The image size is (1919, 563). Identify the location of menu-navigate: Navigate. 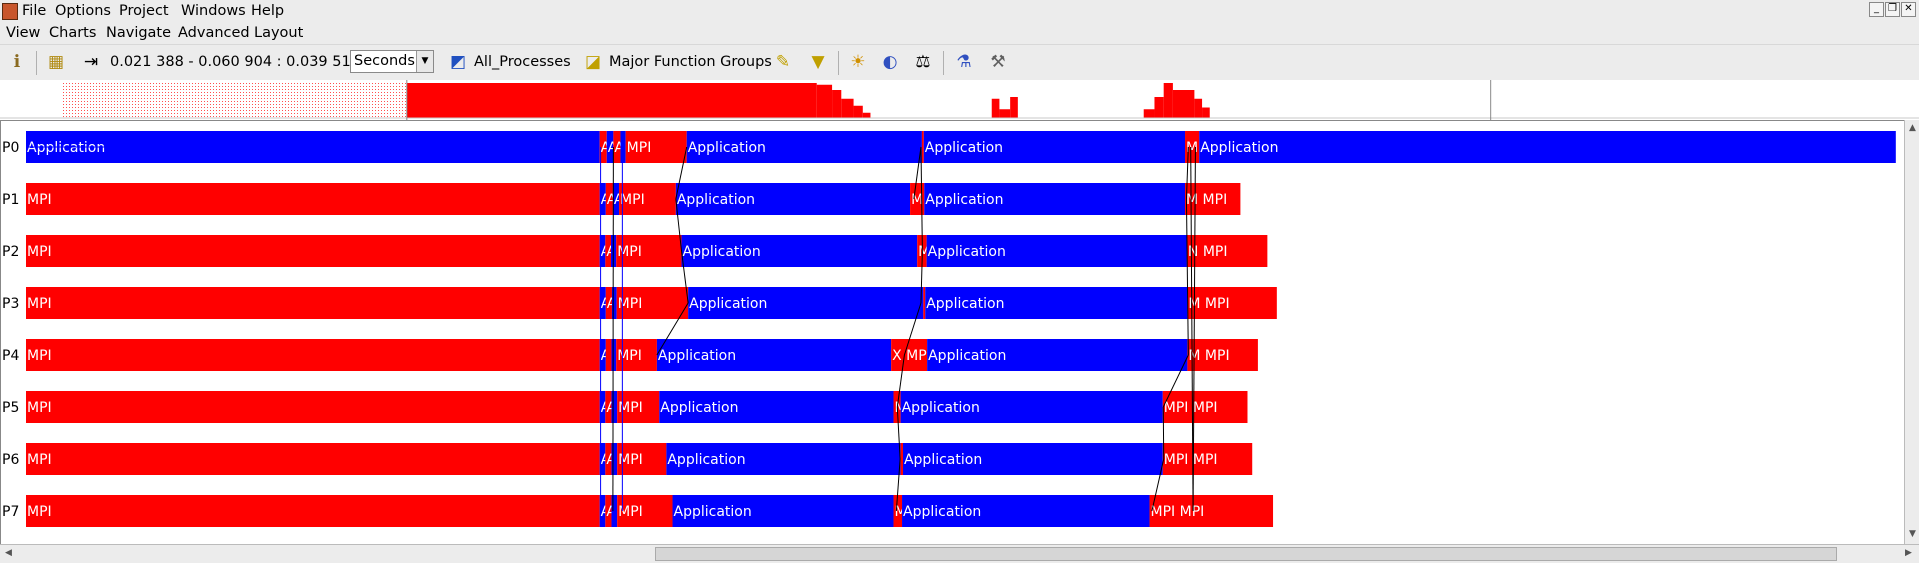
(138, 33).